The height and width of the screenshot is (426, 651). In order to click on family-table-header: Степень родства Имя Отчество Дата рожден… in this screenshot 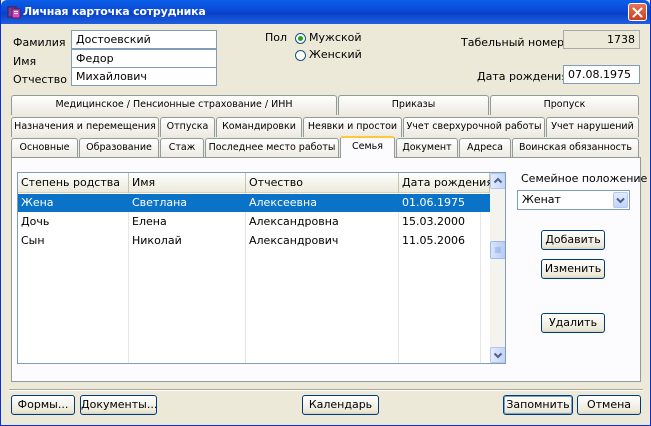, I will do `click(255, 183)`.